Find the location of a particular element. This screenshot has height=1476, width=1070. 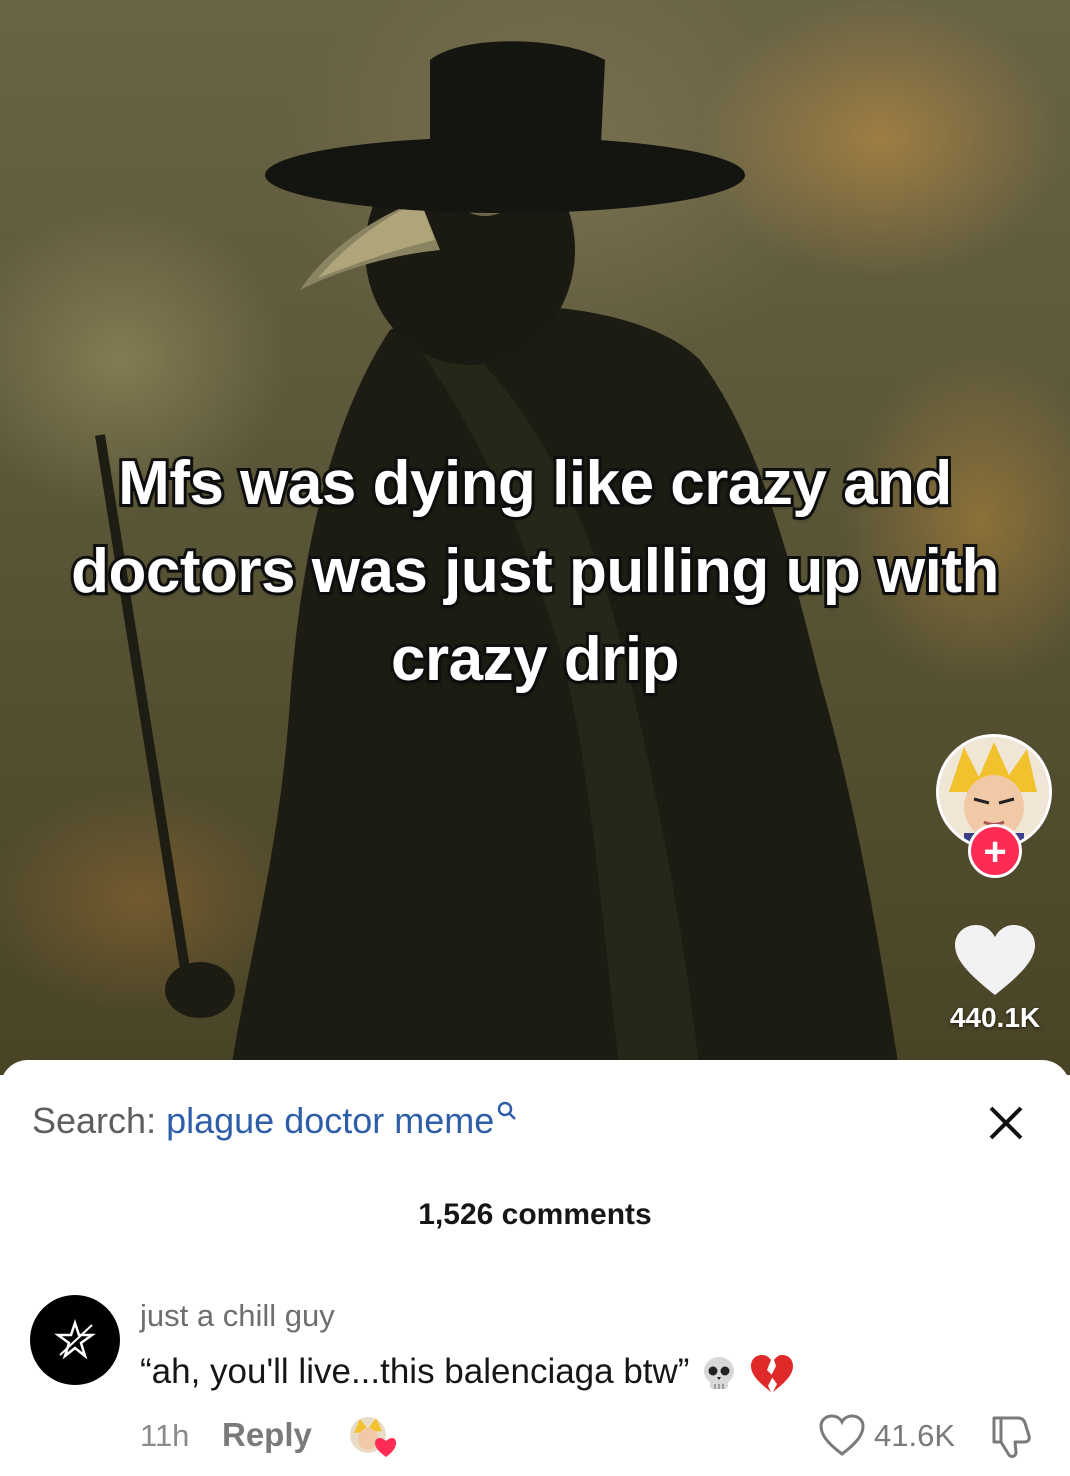

comment-like-count: 41.6K is located at coordinates (915, 1435).